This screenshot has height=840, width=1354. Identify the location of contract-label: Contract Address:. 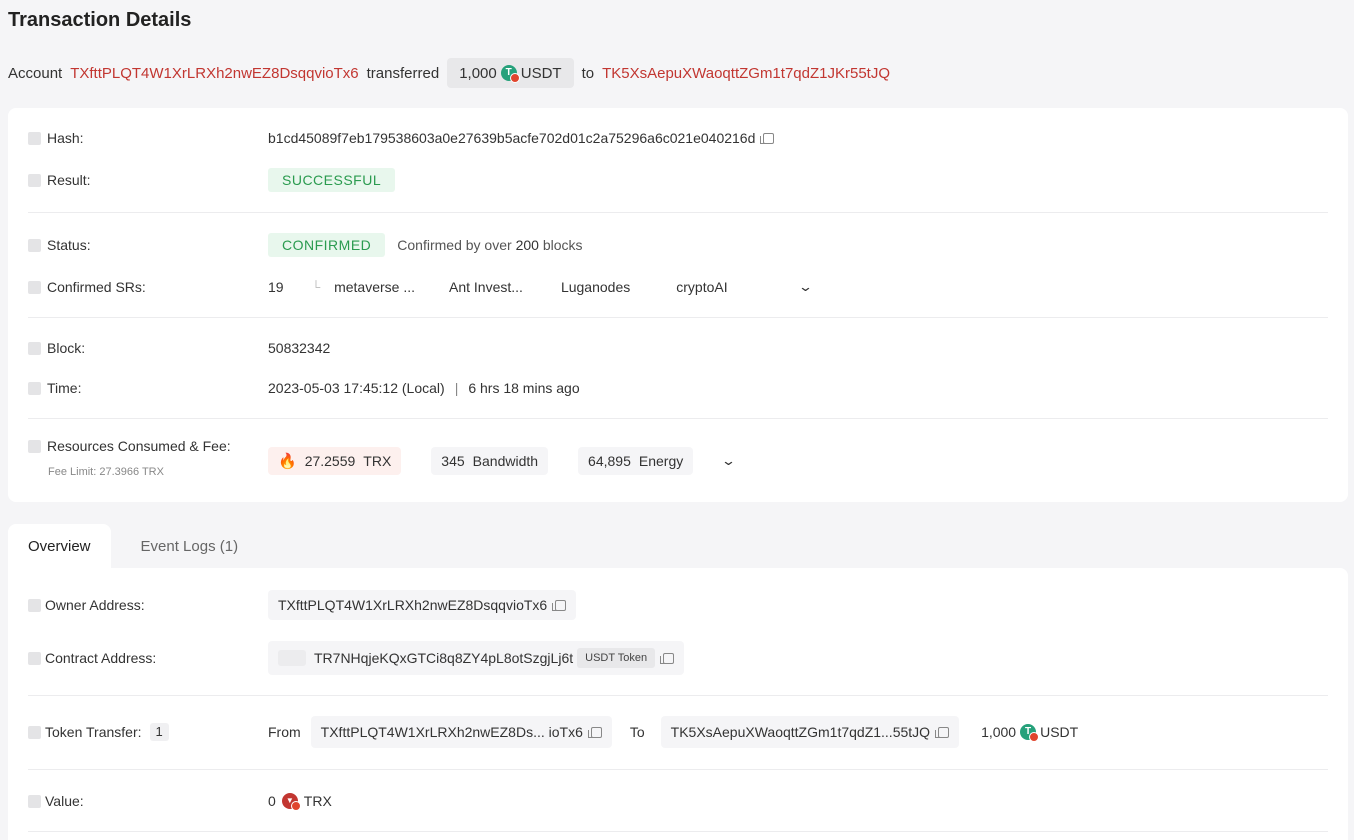
(101, 658).